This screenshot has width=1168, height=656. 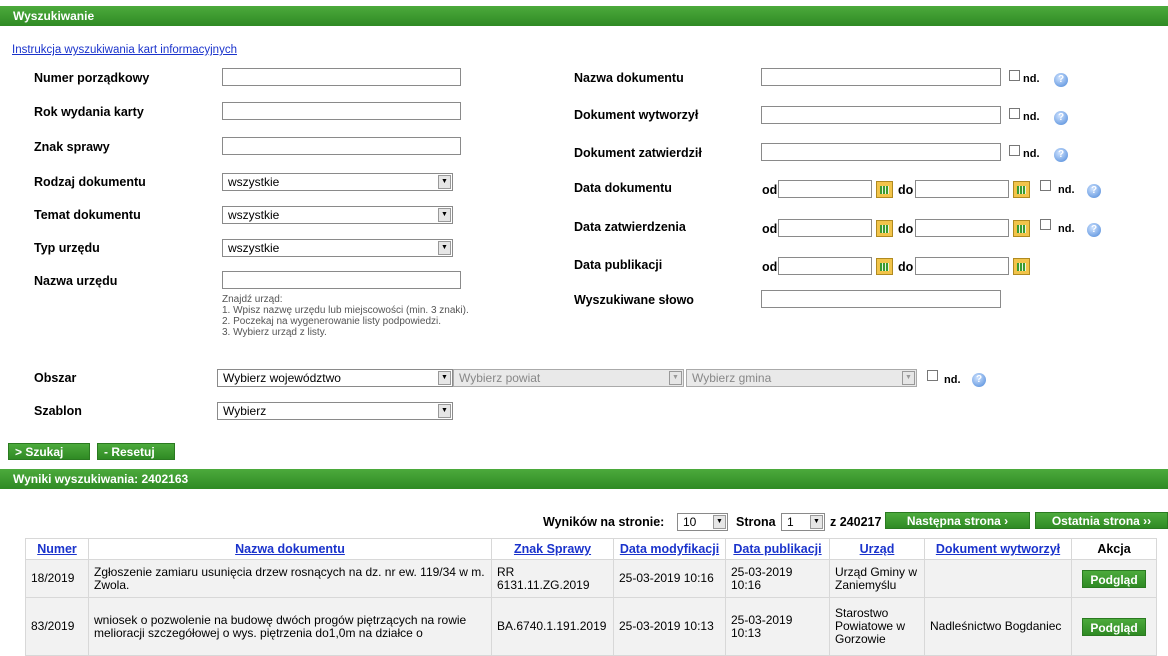 What do you see at coordinates (636, 115) in the screenshot?
I see `wytworzyl-label: Dokument wytworzył` at bounding box center [636, 115].